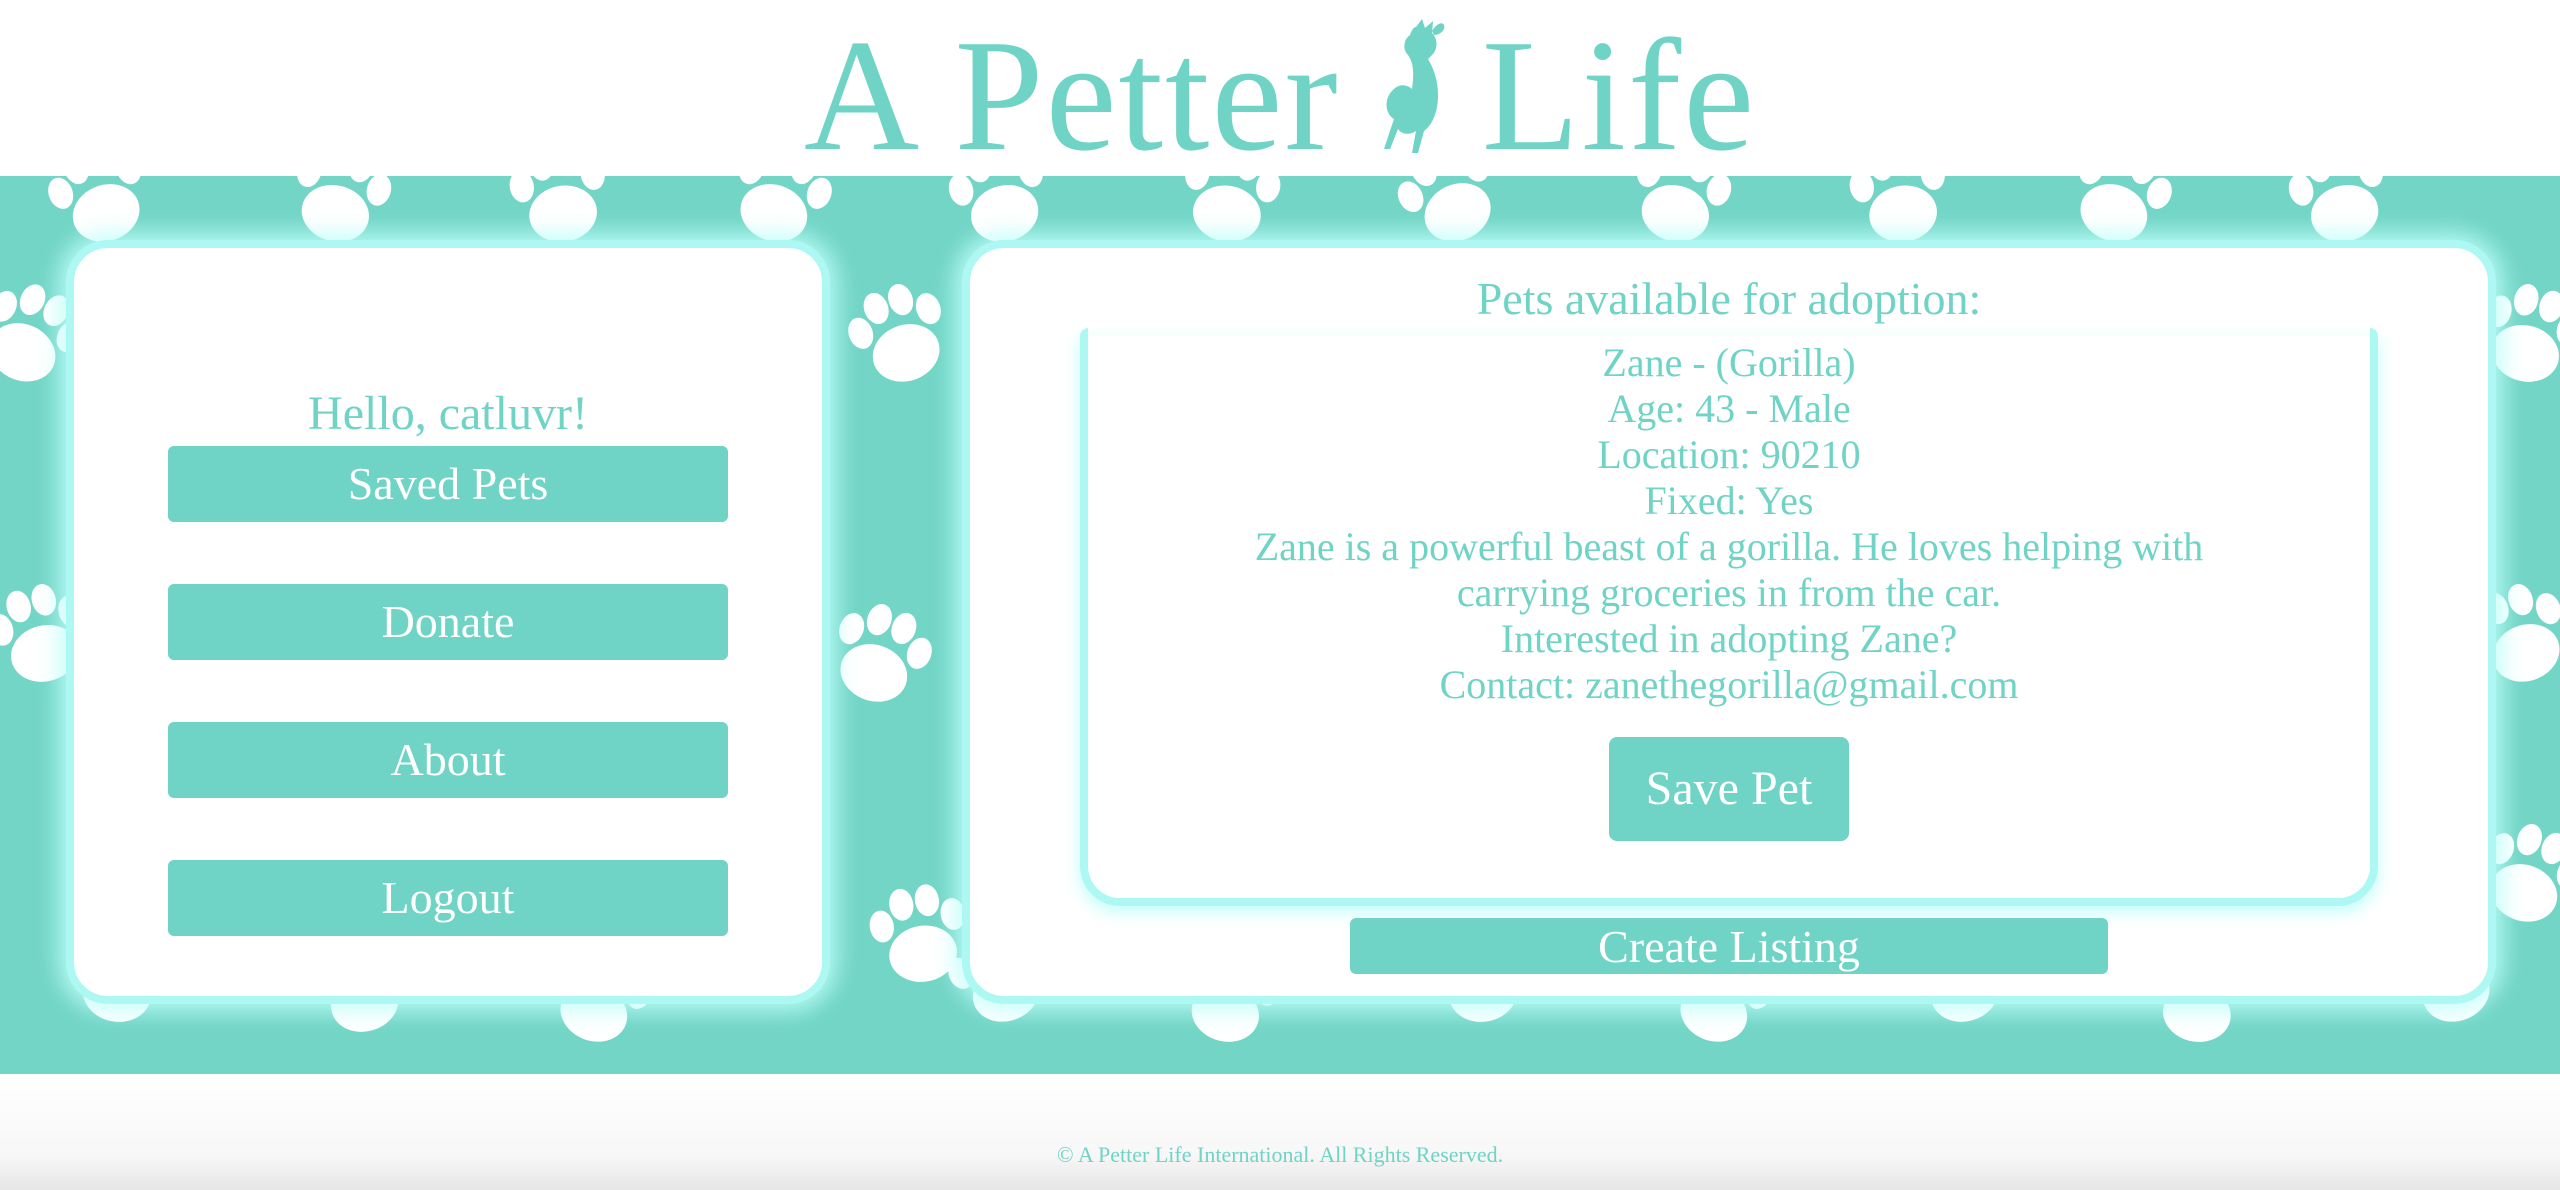 The height and width of the screenshot is (1190, 2560). I want to click on site-logo: A Petter Life, so click(1280, 95).